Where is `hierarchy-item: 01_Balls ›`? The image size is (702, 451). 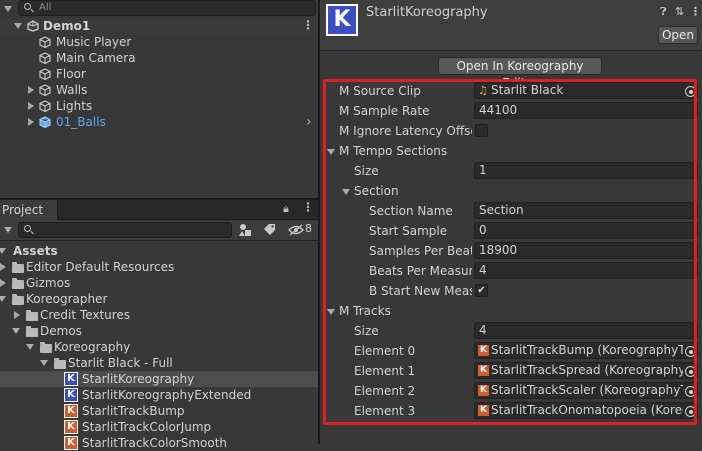 hierarchy-item: 01_Balls › is located at coordinates (159, 122).